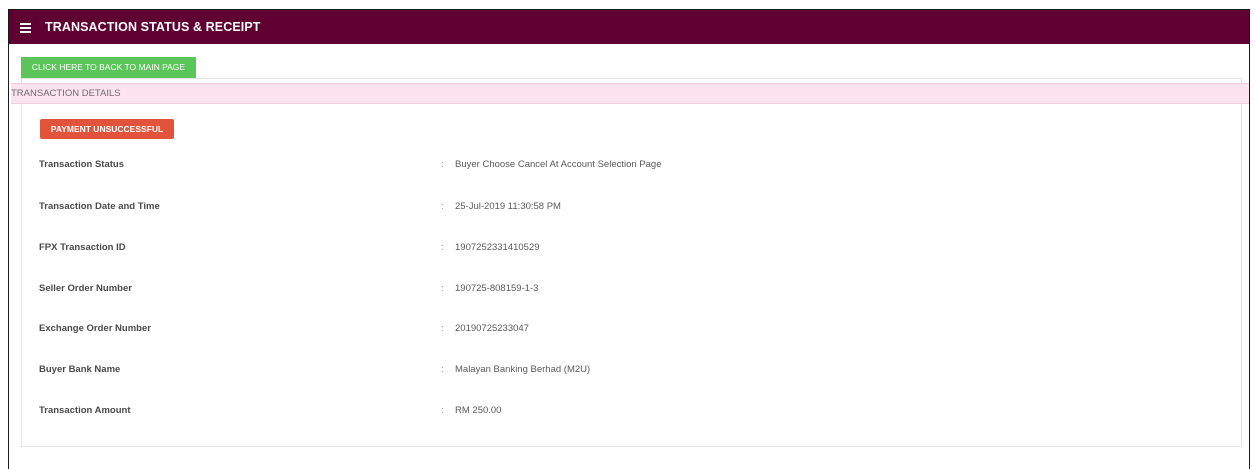 Image resolution: width=1255 pixels, height=469 pixels. What do you see at coordinates (497, 288) in the screenshot?
I see `detail-value: 190725-808159-1-3` at bounding box center [497, 288].